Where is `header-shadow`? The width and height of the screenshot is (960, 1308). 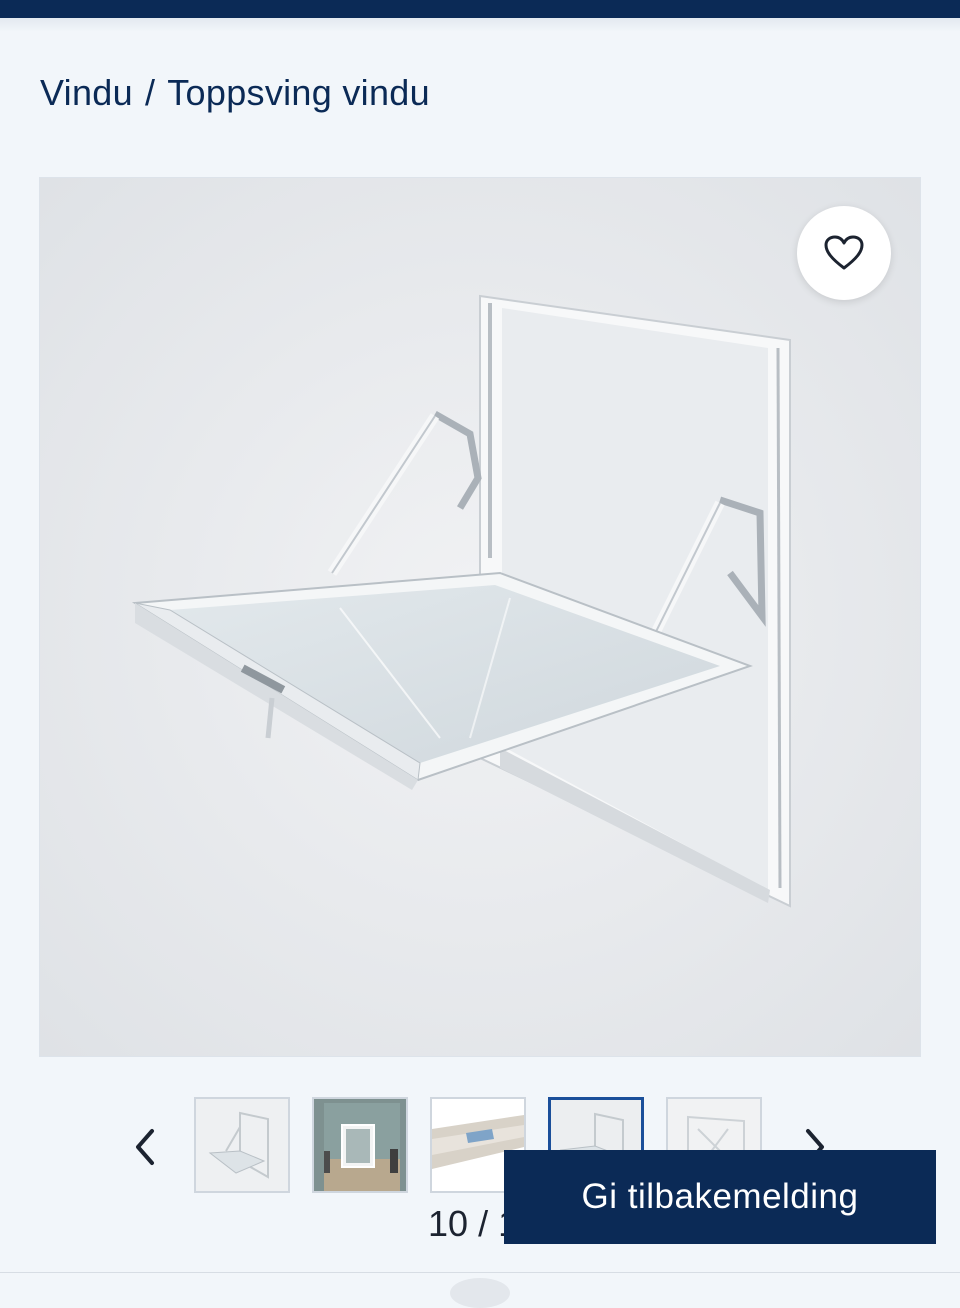 header-shadow is located at coordinates (480, 25).